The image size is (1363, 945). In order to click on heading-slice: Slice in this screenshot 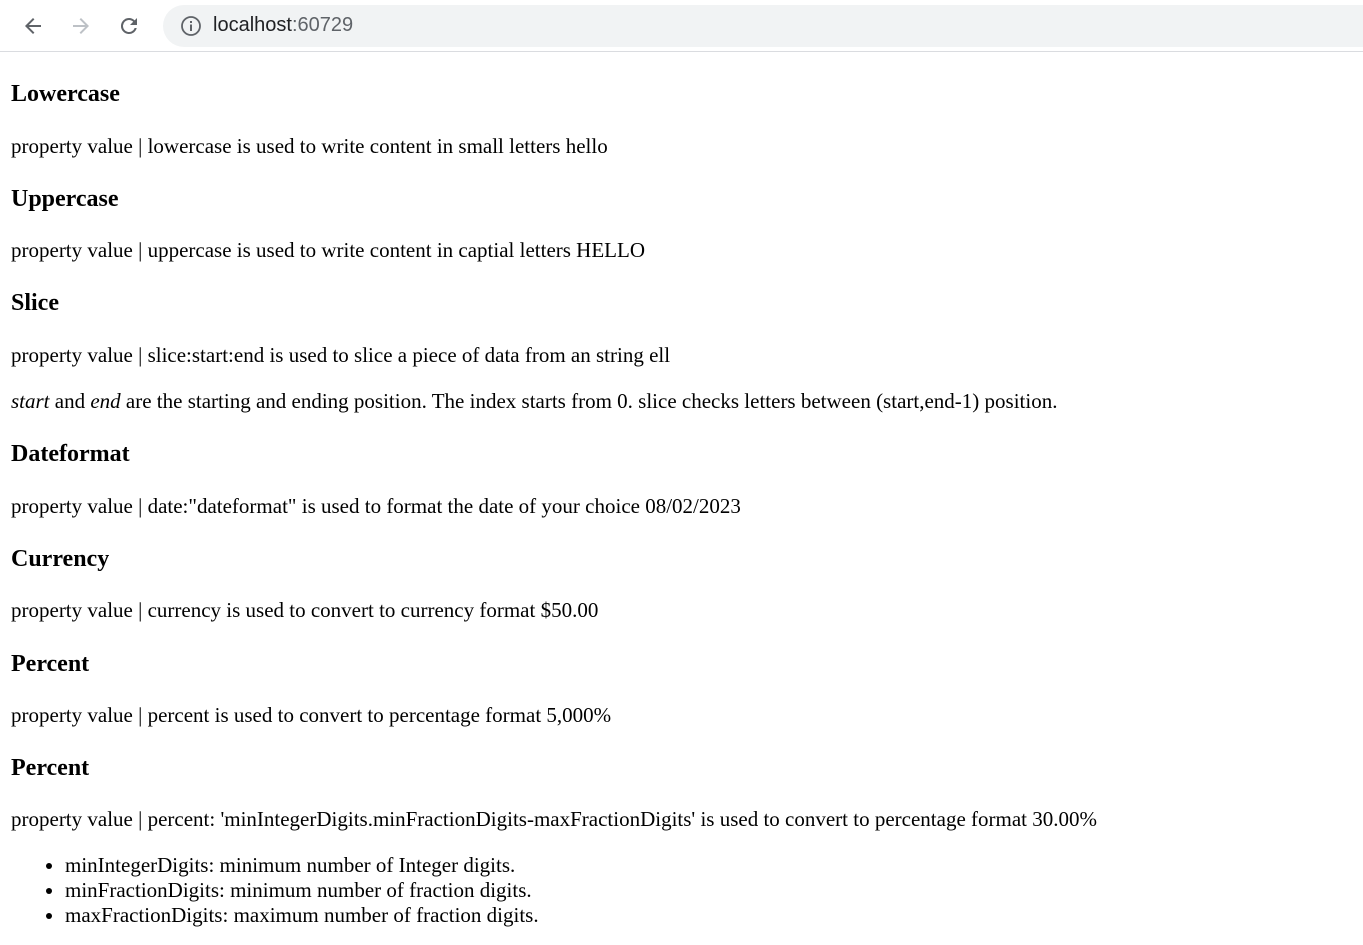, I will do `click(35, 303)`.